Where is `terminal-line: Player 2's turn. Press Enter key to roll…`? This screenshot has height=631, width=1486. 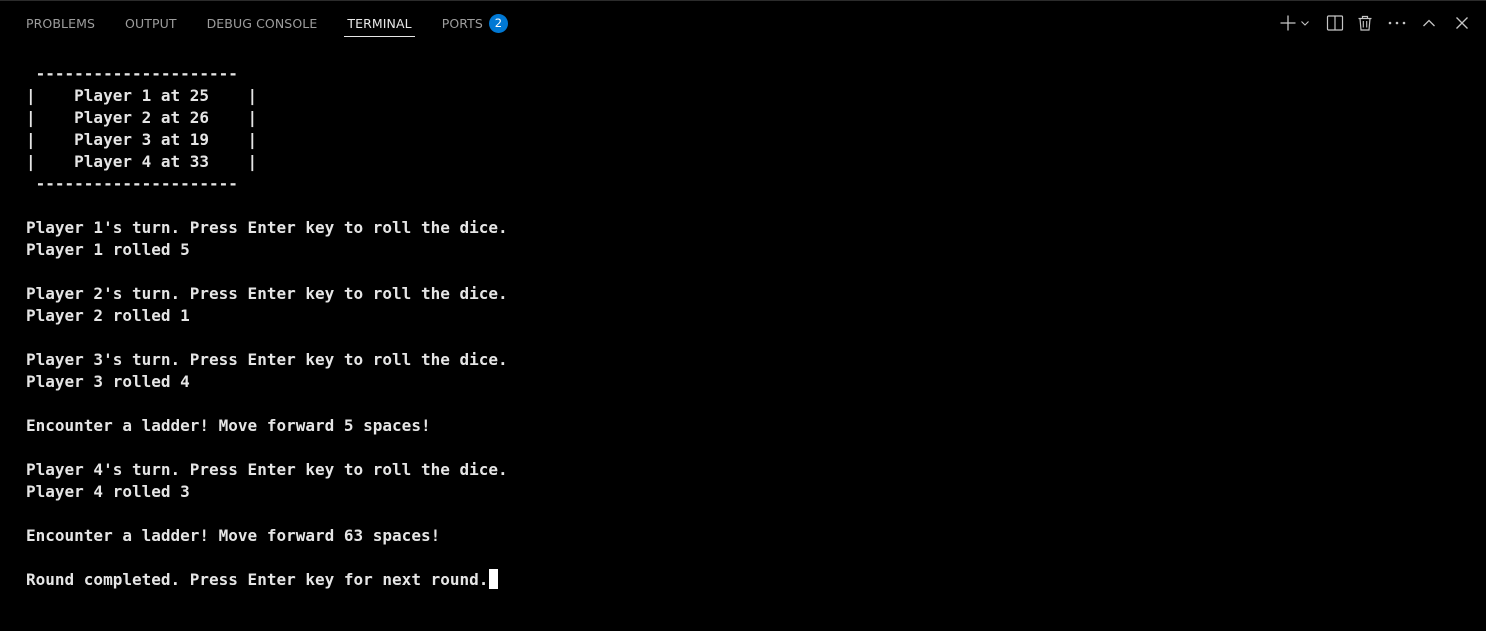
terminal-line: Player 2's turn. Press Enter key to roll… is located at coordinates (267, 293).